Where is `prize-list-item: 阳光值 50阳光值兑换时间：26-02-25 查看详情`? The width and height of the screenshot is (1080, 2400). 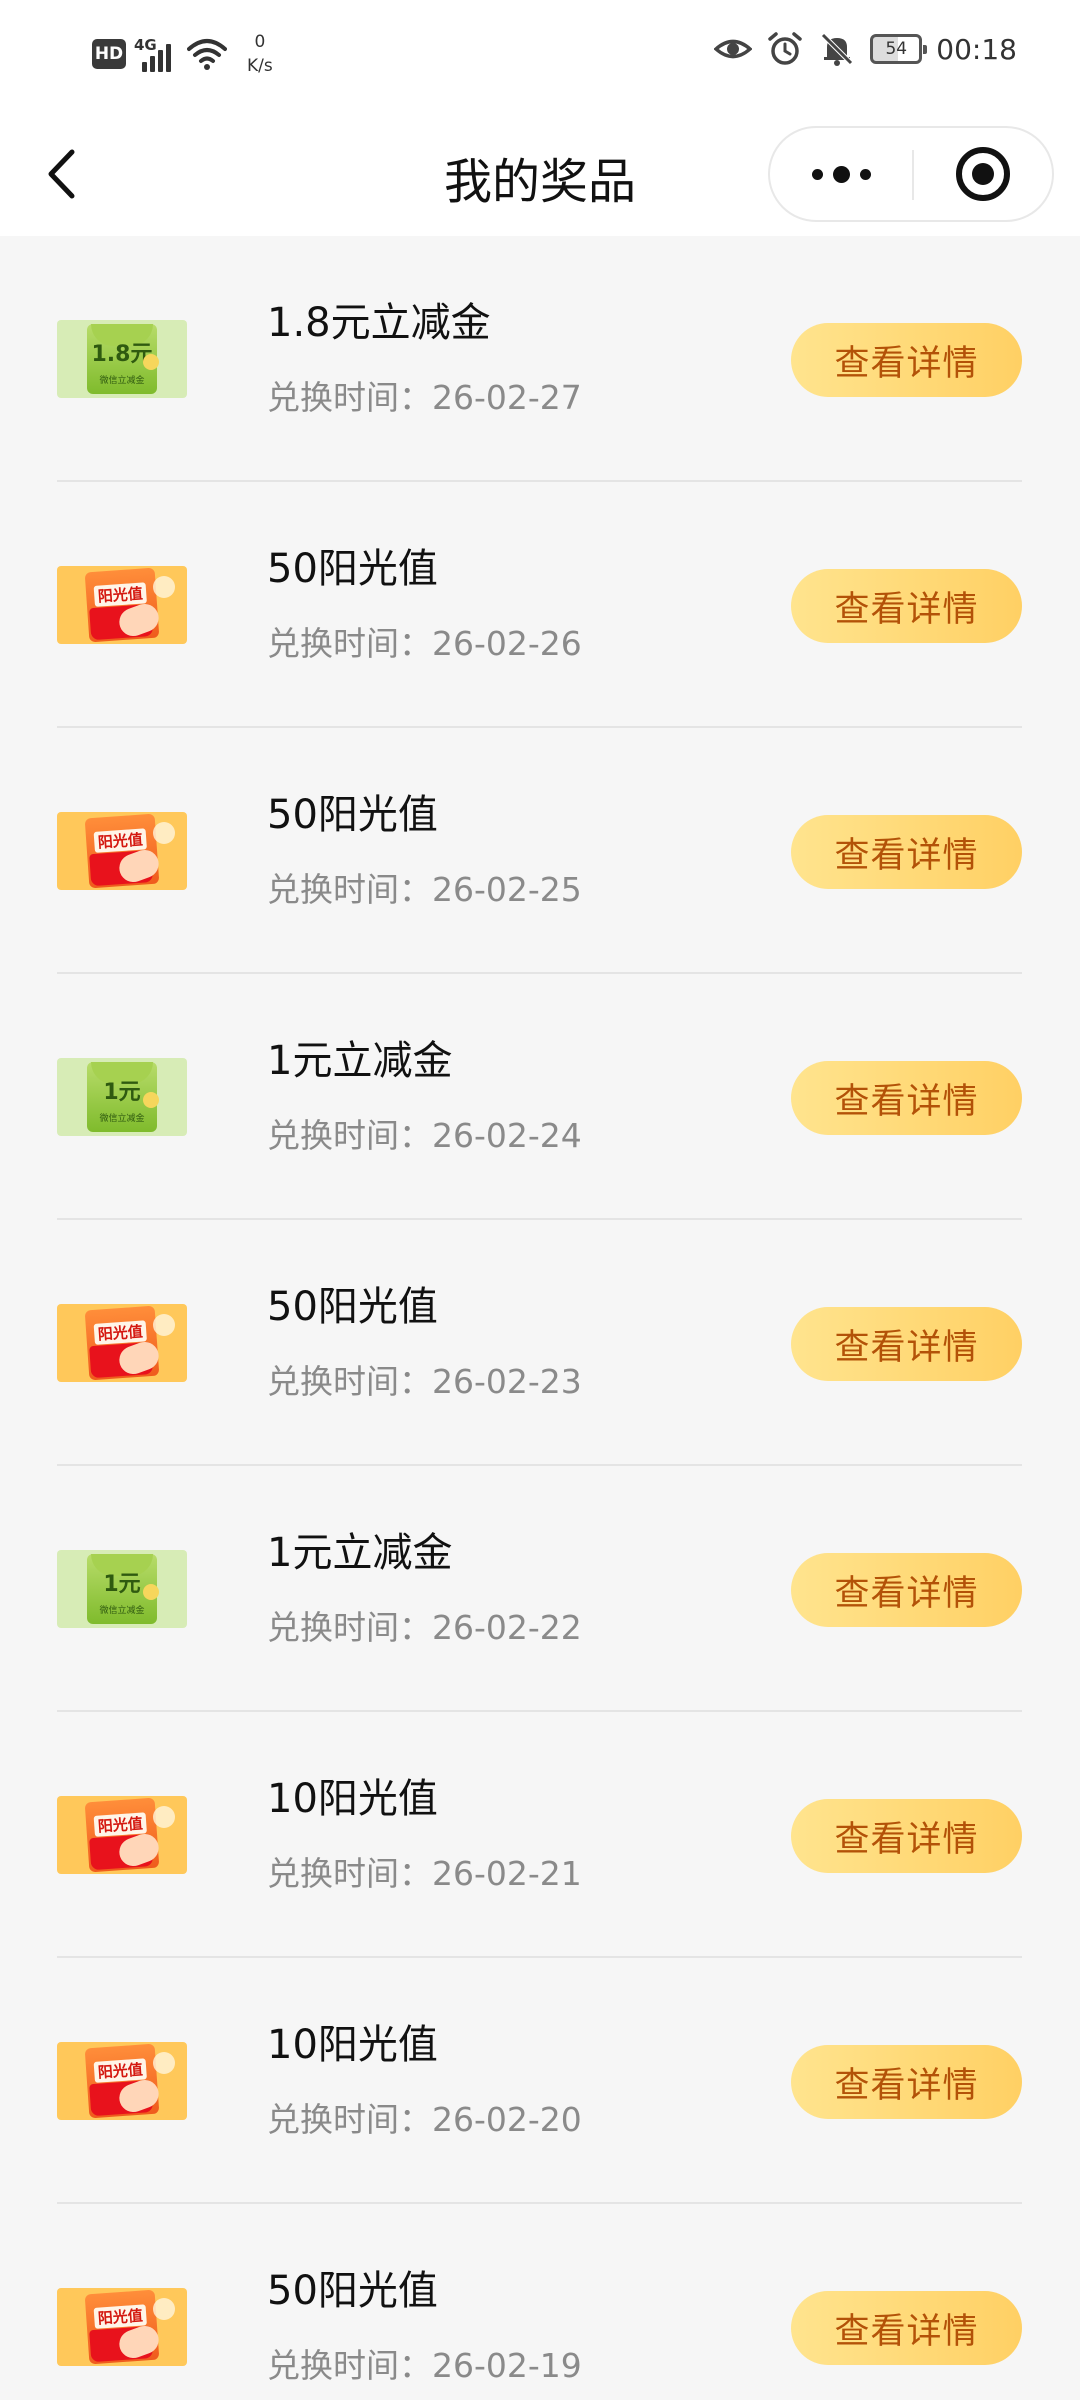 prize-list-item: 阳光值 50阳光值兑换时间：26-02-25 查看详情 is located at coordinates (540, 851).